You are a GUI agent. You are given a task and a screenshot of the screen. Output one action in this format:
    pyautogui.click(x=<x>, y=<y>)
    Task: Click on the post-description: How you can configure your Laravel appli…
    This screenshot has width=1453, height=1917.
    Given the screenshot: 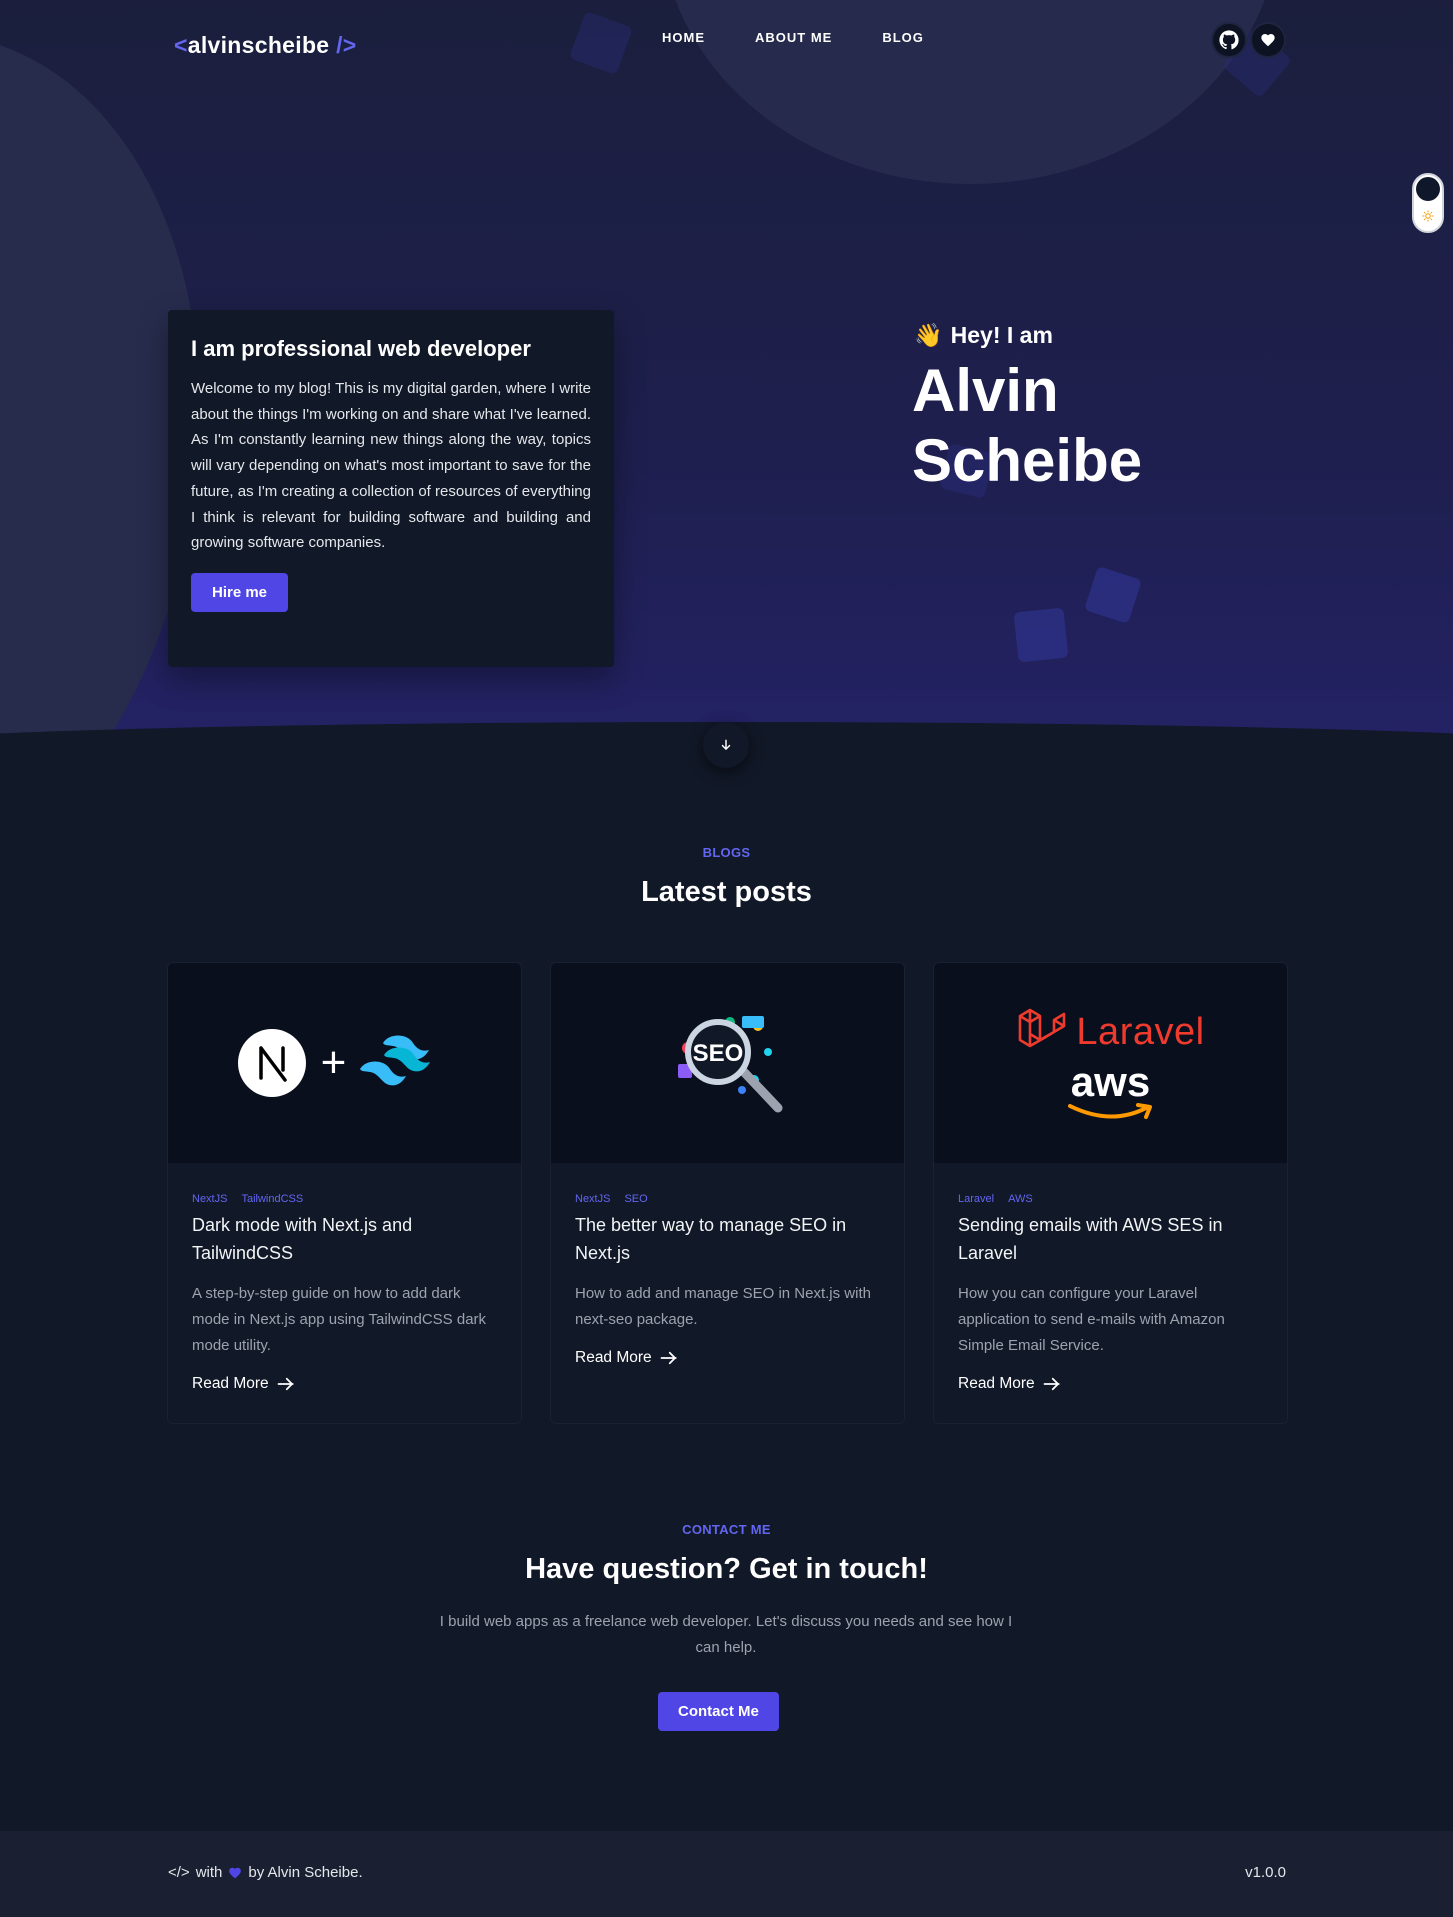 What is the action you would take?
    pyautogui.click(x=1091, y=1319)
    